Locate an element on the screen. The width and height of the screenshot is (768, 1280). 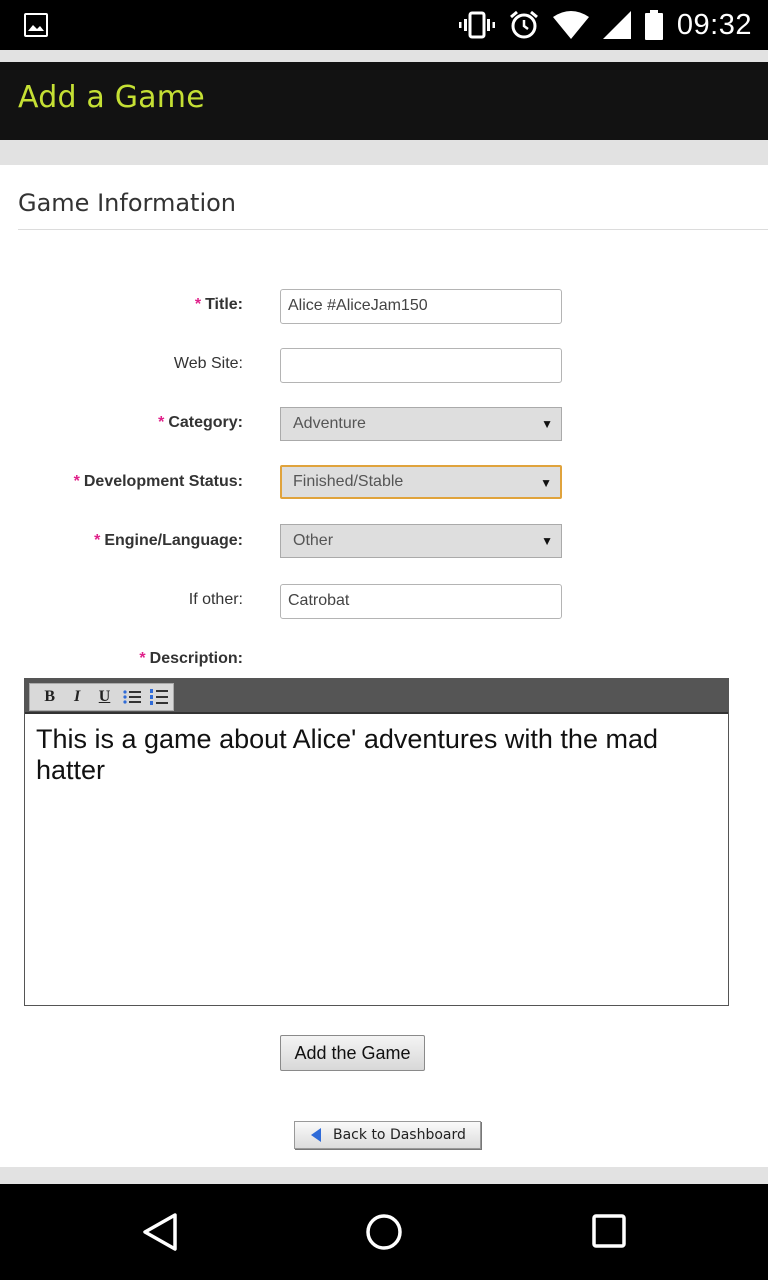
app-header: Add a Game is located at coordinates (384, 101).